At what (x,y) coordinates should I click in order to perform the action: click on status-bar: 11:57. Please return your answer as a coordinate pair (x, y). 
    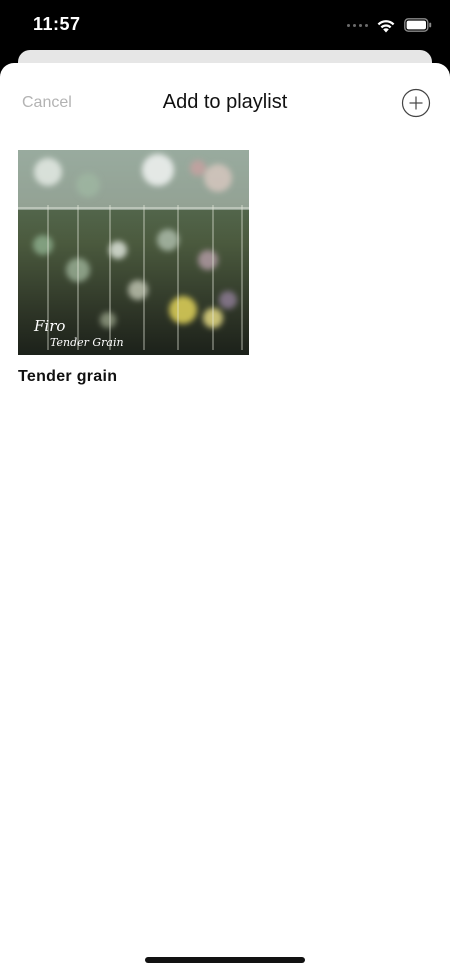
    Looking at the image, I should click on (225, 25).